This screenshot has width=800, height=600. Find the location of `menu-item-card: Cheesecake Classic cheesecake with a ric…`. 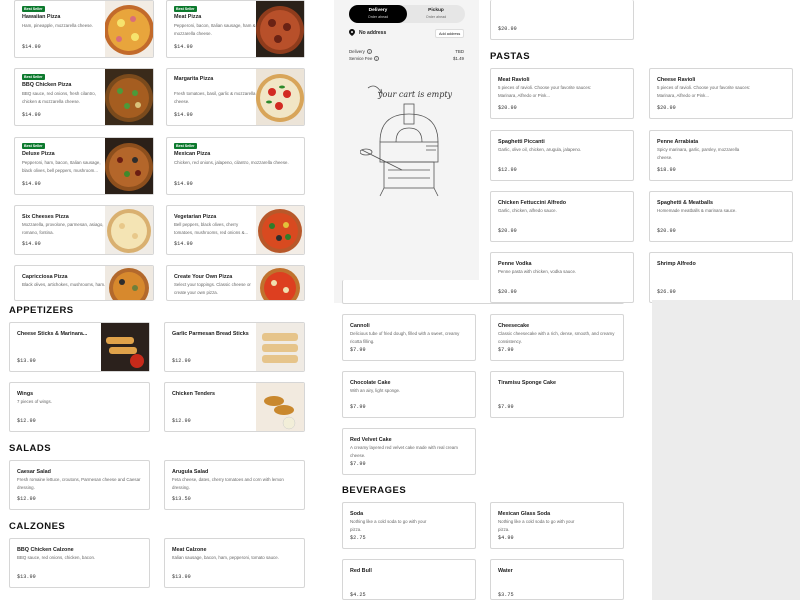

menu-item-card: Cheesecake Classic cheesecake with a ric… is located at coordinates (557, 337).